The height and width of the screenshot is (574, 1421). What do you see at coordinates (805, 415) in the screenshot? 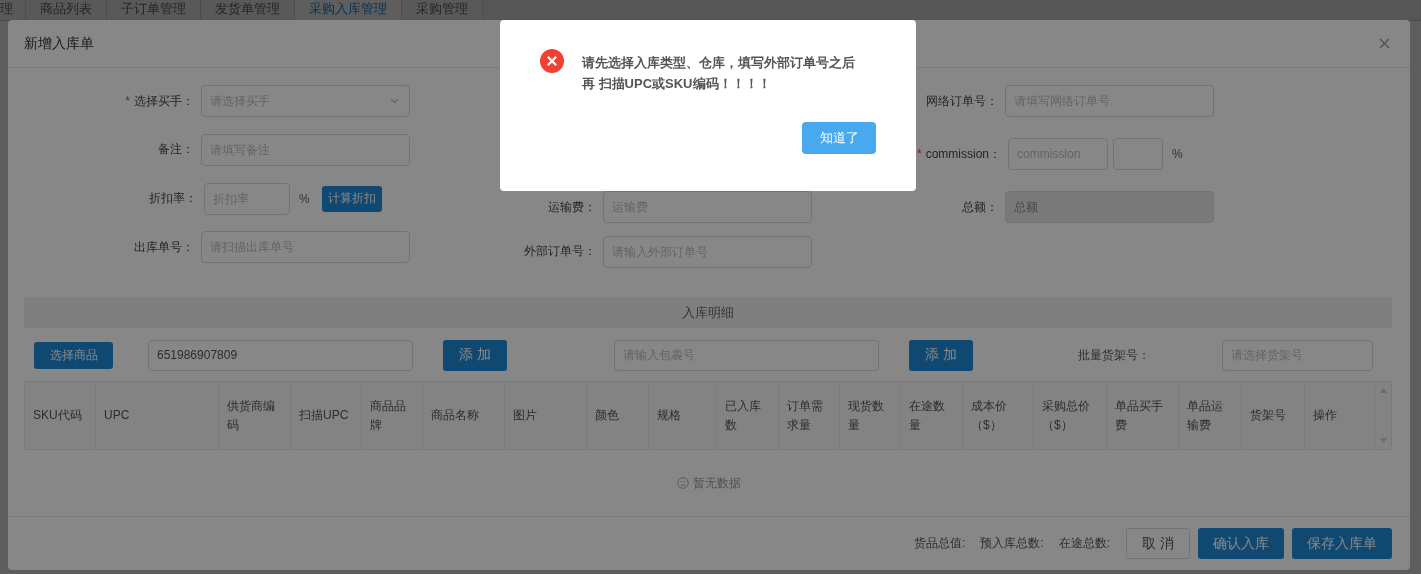
I see `column-header: 订单需求量` at bounding box center [805, 415].